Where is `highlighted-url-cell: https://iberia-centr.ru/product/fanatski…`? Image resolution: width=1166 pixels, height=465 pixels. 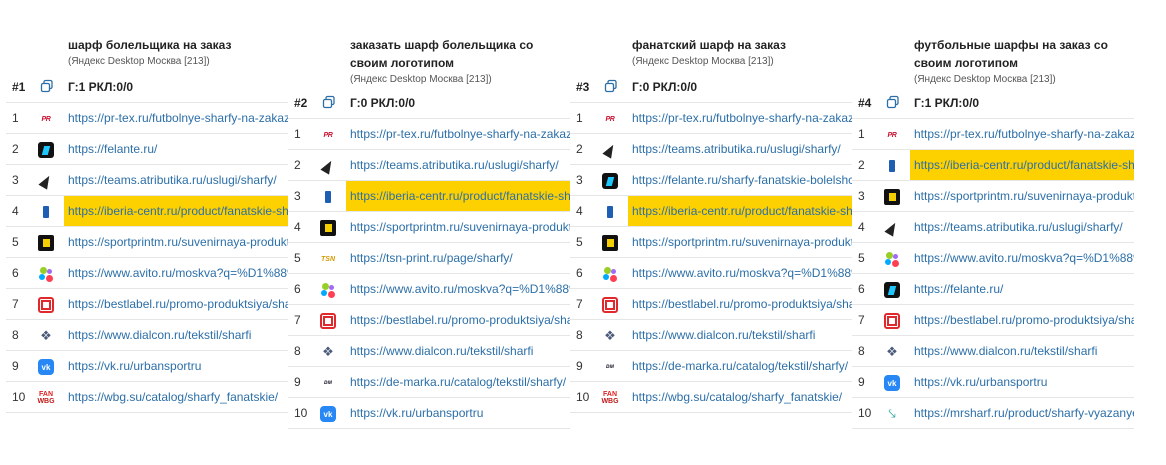
highlighted-url-cell: https://iberia-centr.ru/product/fanatski… is located at coordinates (458, 196).